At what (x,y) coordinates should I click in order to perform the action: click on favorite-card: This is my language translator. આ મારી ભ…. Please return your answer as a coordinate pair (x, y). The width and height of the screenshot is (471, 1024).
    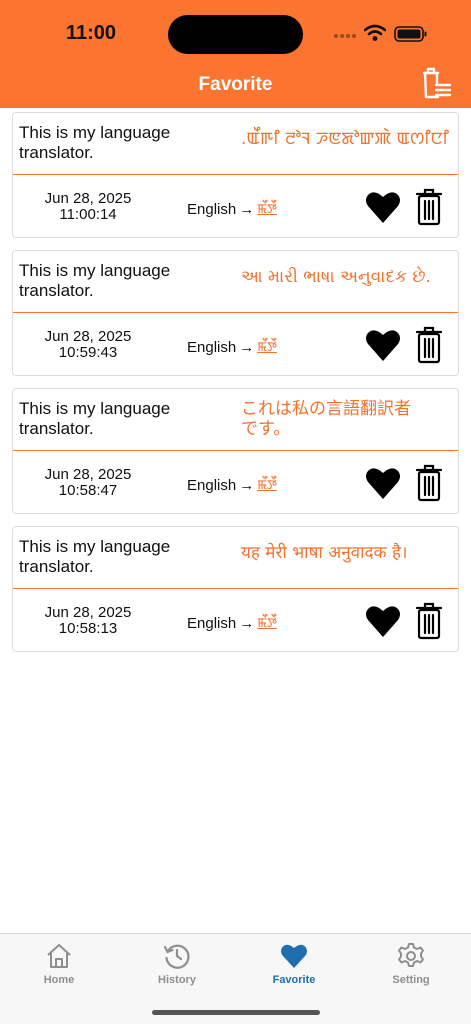
    Looking at the image, I should click on (235, 313).